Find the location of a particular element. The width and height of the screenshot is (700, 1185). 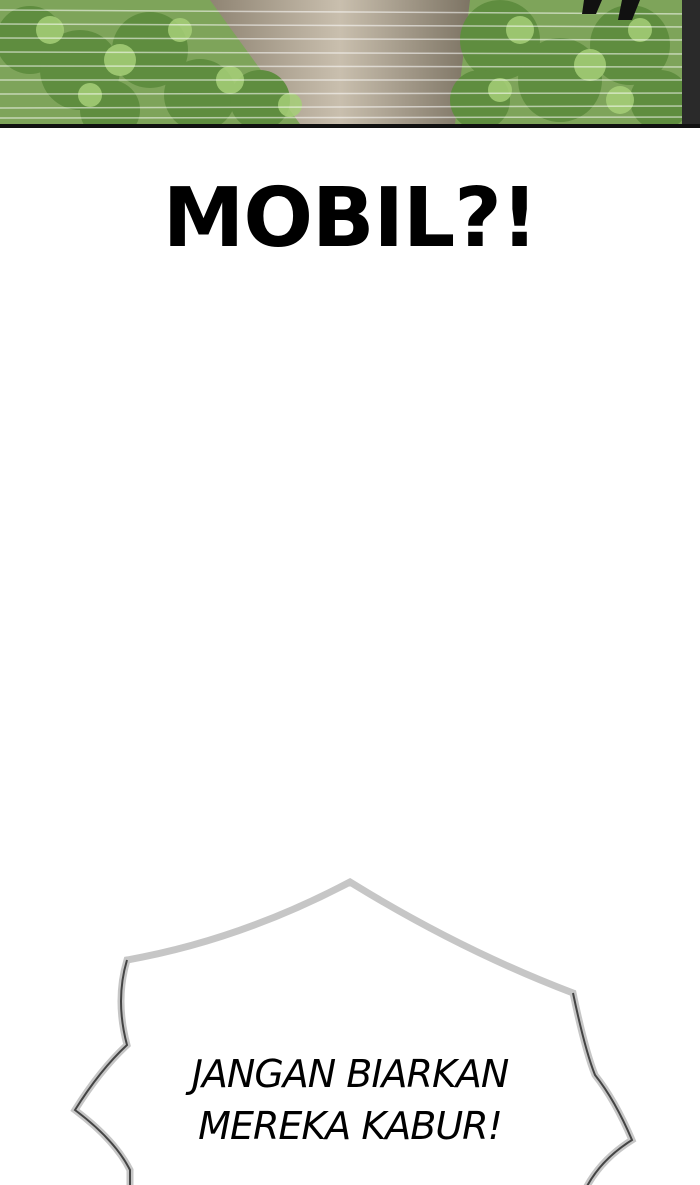

exclamation-text: MOBIL?! is located at coordinates (350, 218).